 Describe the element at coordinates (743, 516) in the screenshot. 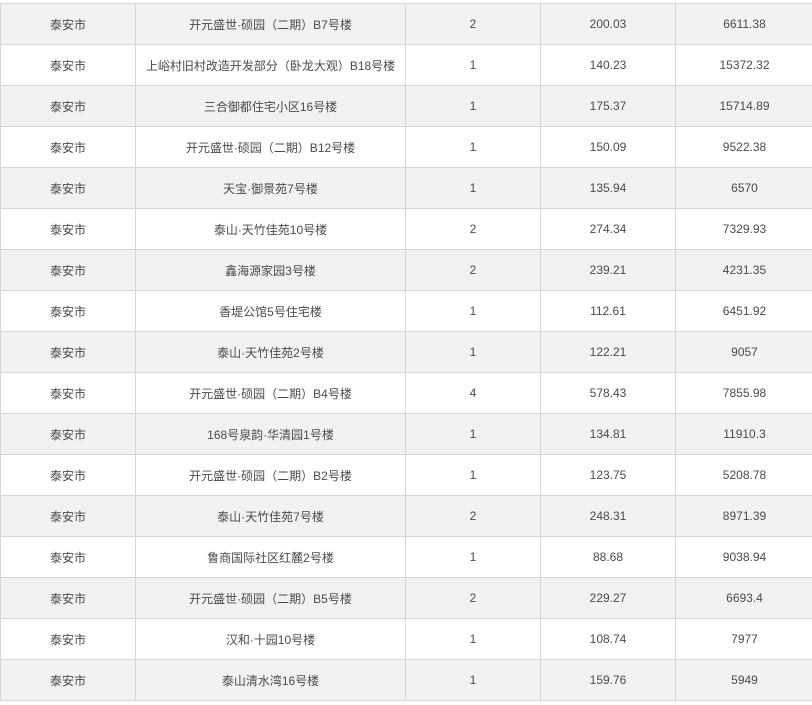

I see `price-cell: 8971.39` at that location.